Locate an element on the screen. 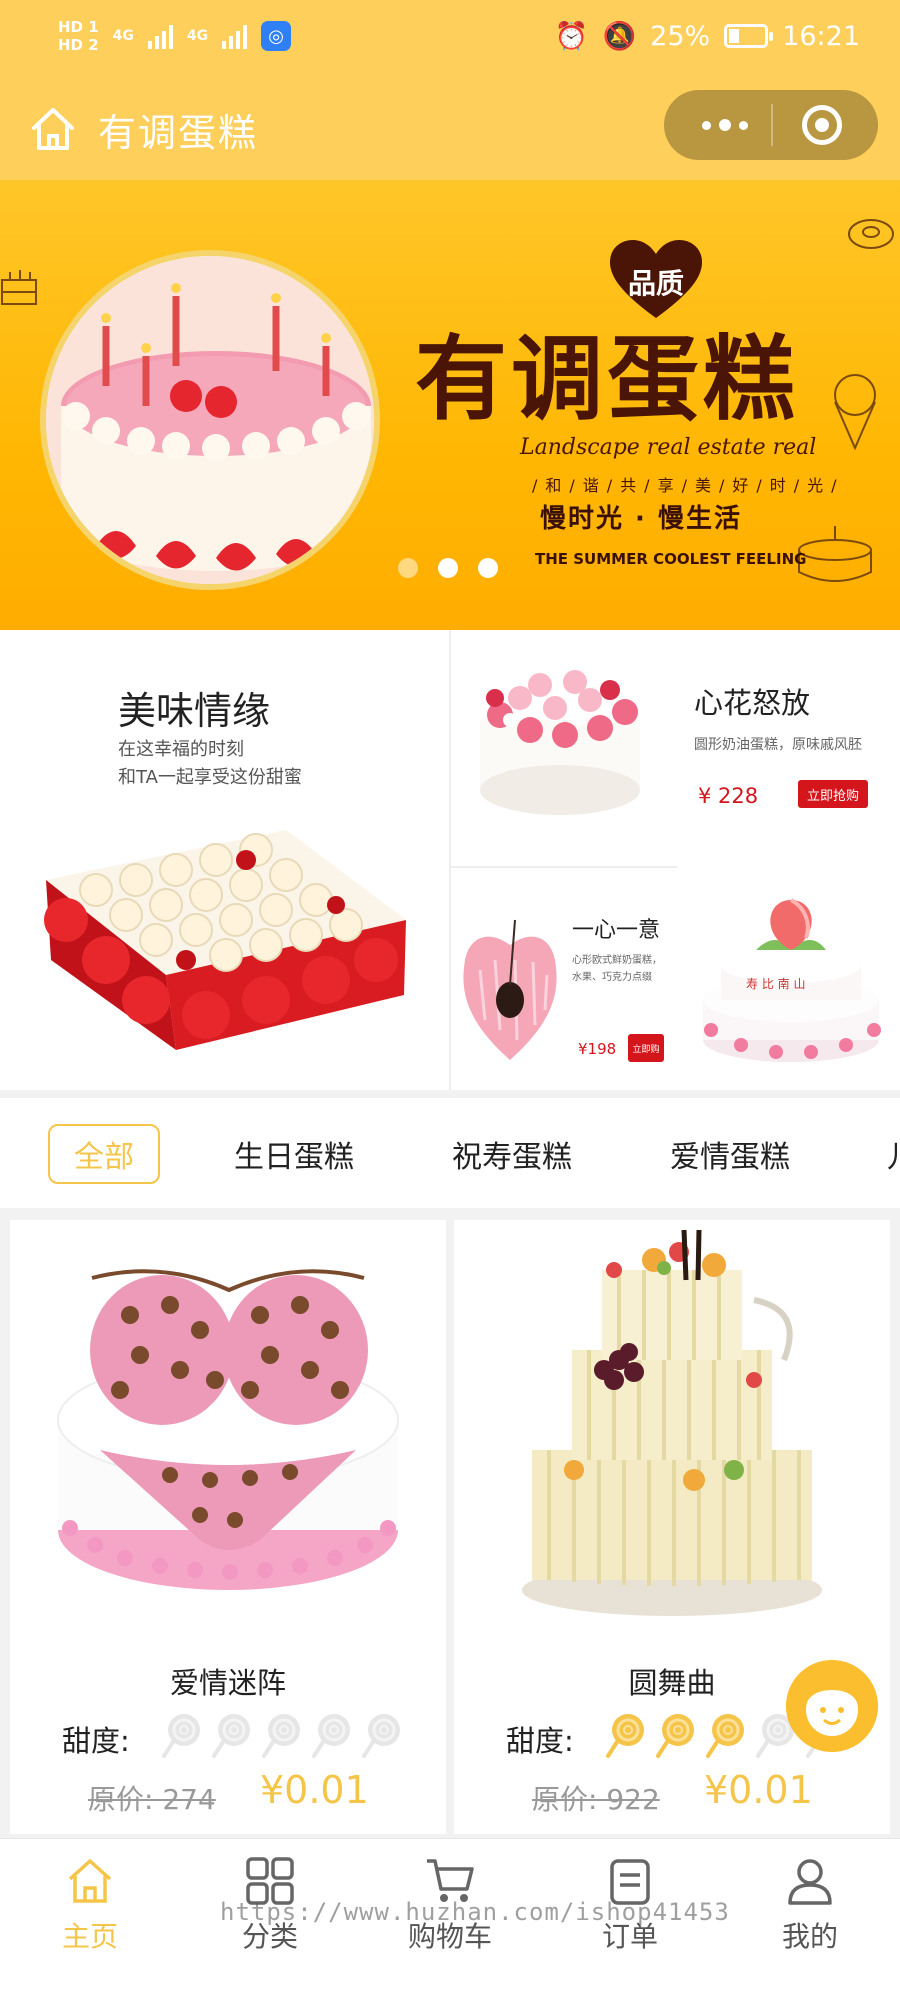  promo-divider-vertical is located at coordinates (450, 860).